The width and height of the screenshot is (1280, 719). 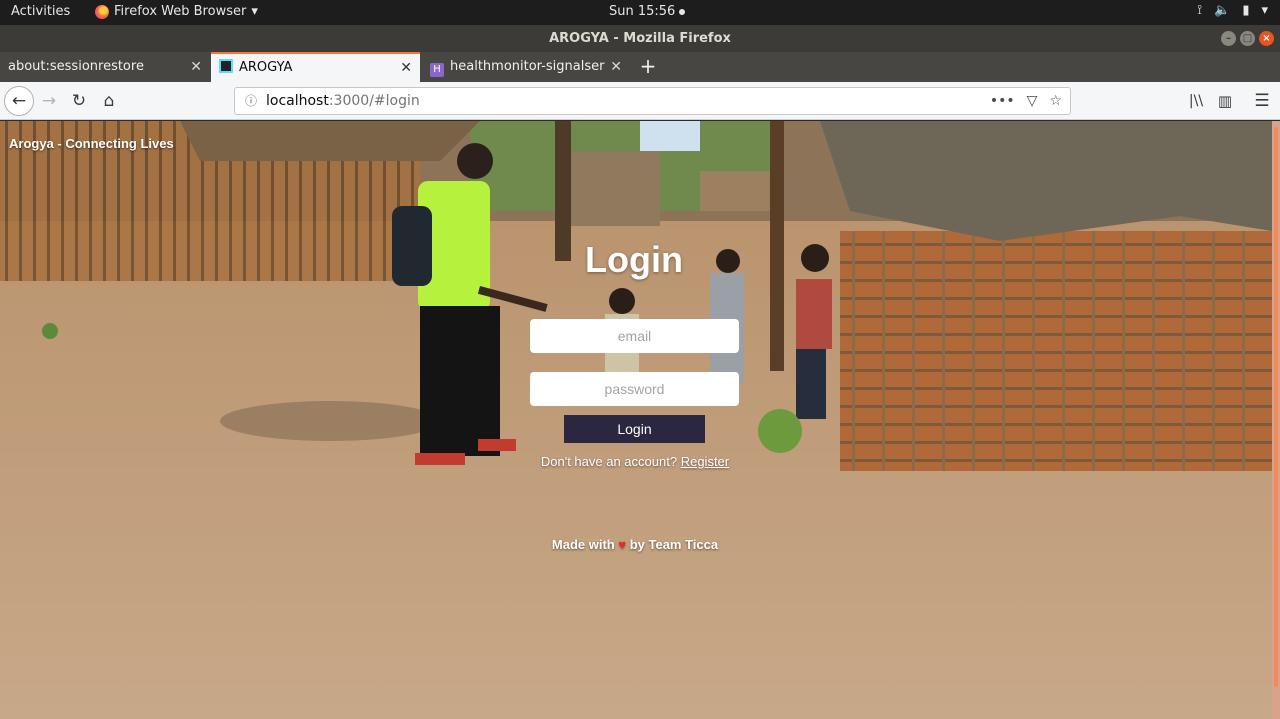 What do you see at coordinates (297, 101) in the screenshot?
I see `url-host: localhost` at bounding box center [297, 101].